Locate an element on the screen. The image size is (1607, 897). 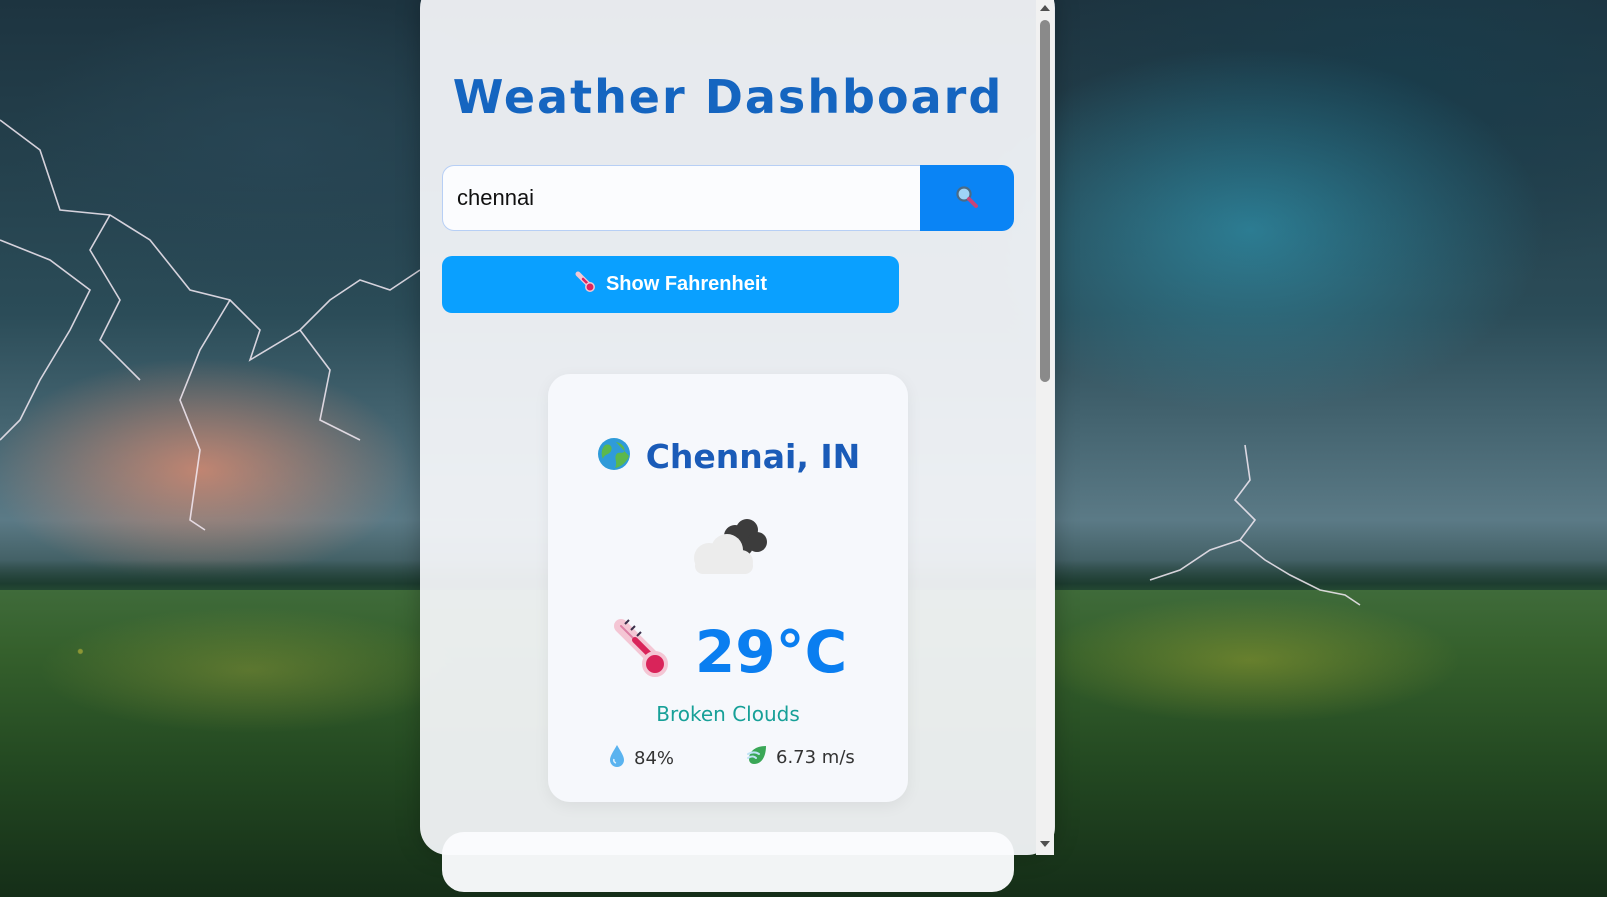
droplet-icon is located at coordinates (617, 758).